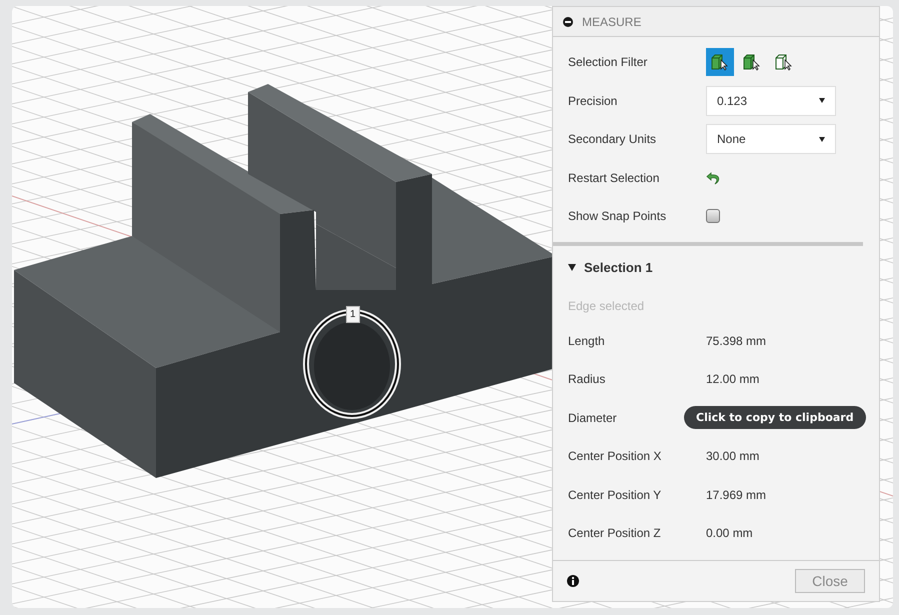 The width and height of the screenshot is (899, 615). Describe the element at coordinates (615, 495) in the screenshot. I see `measure-label: Center Position Y` at that location.